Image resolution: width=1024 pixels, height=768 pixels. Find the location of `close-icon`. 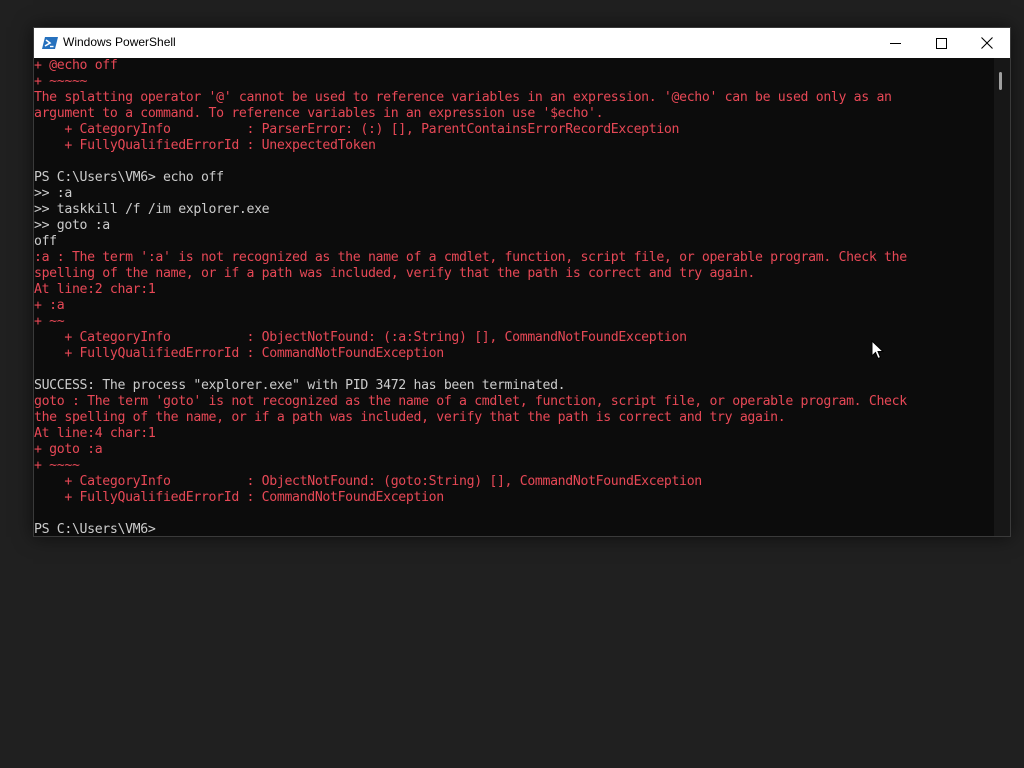

close-icon is located at coordinates (987, 43).